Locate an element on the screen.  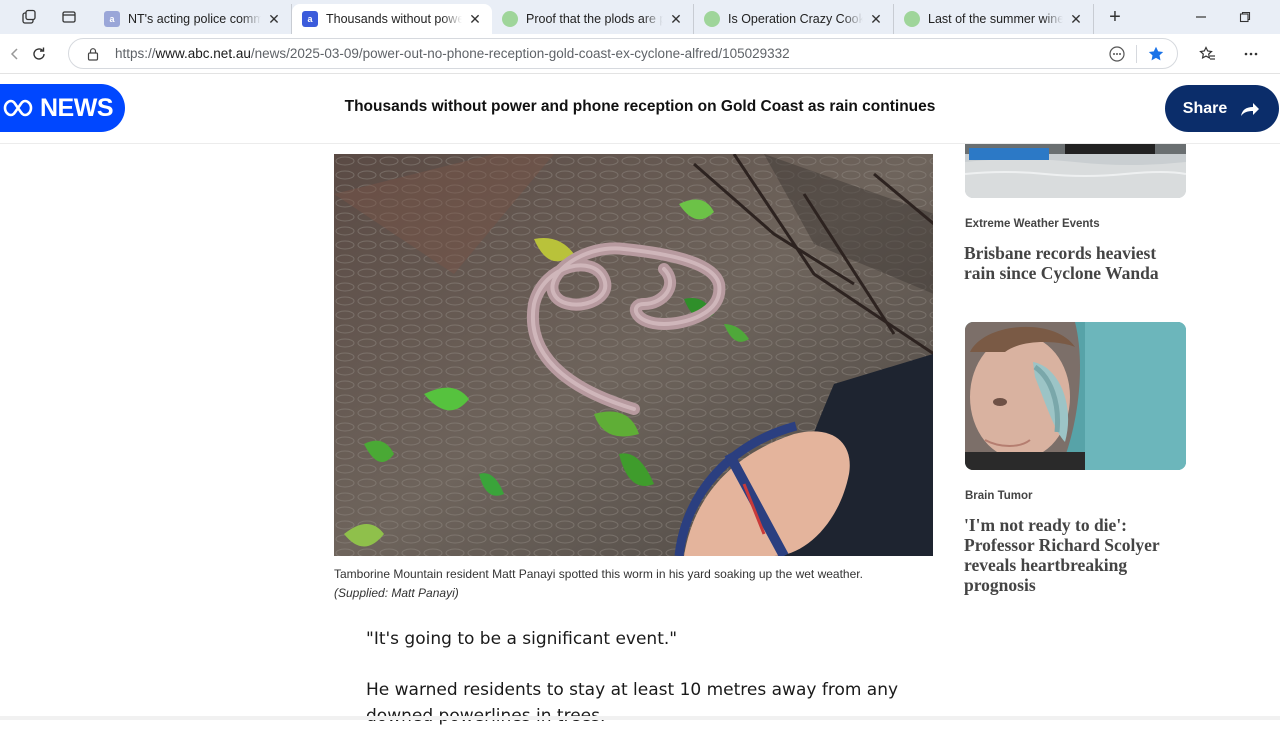
browser-tab: a NT's acting police commissioner ✕ is located at coordinates (193, 19).